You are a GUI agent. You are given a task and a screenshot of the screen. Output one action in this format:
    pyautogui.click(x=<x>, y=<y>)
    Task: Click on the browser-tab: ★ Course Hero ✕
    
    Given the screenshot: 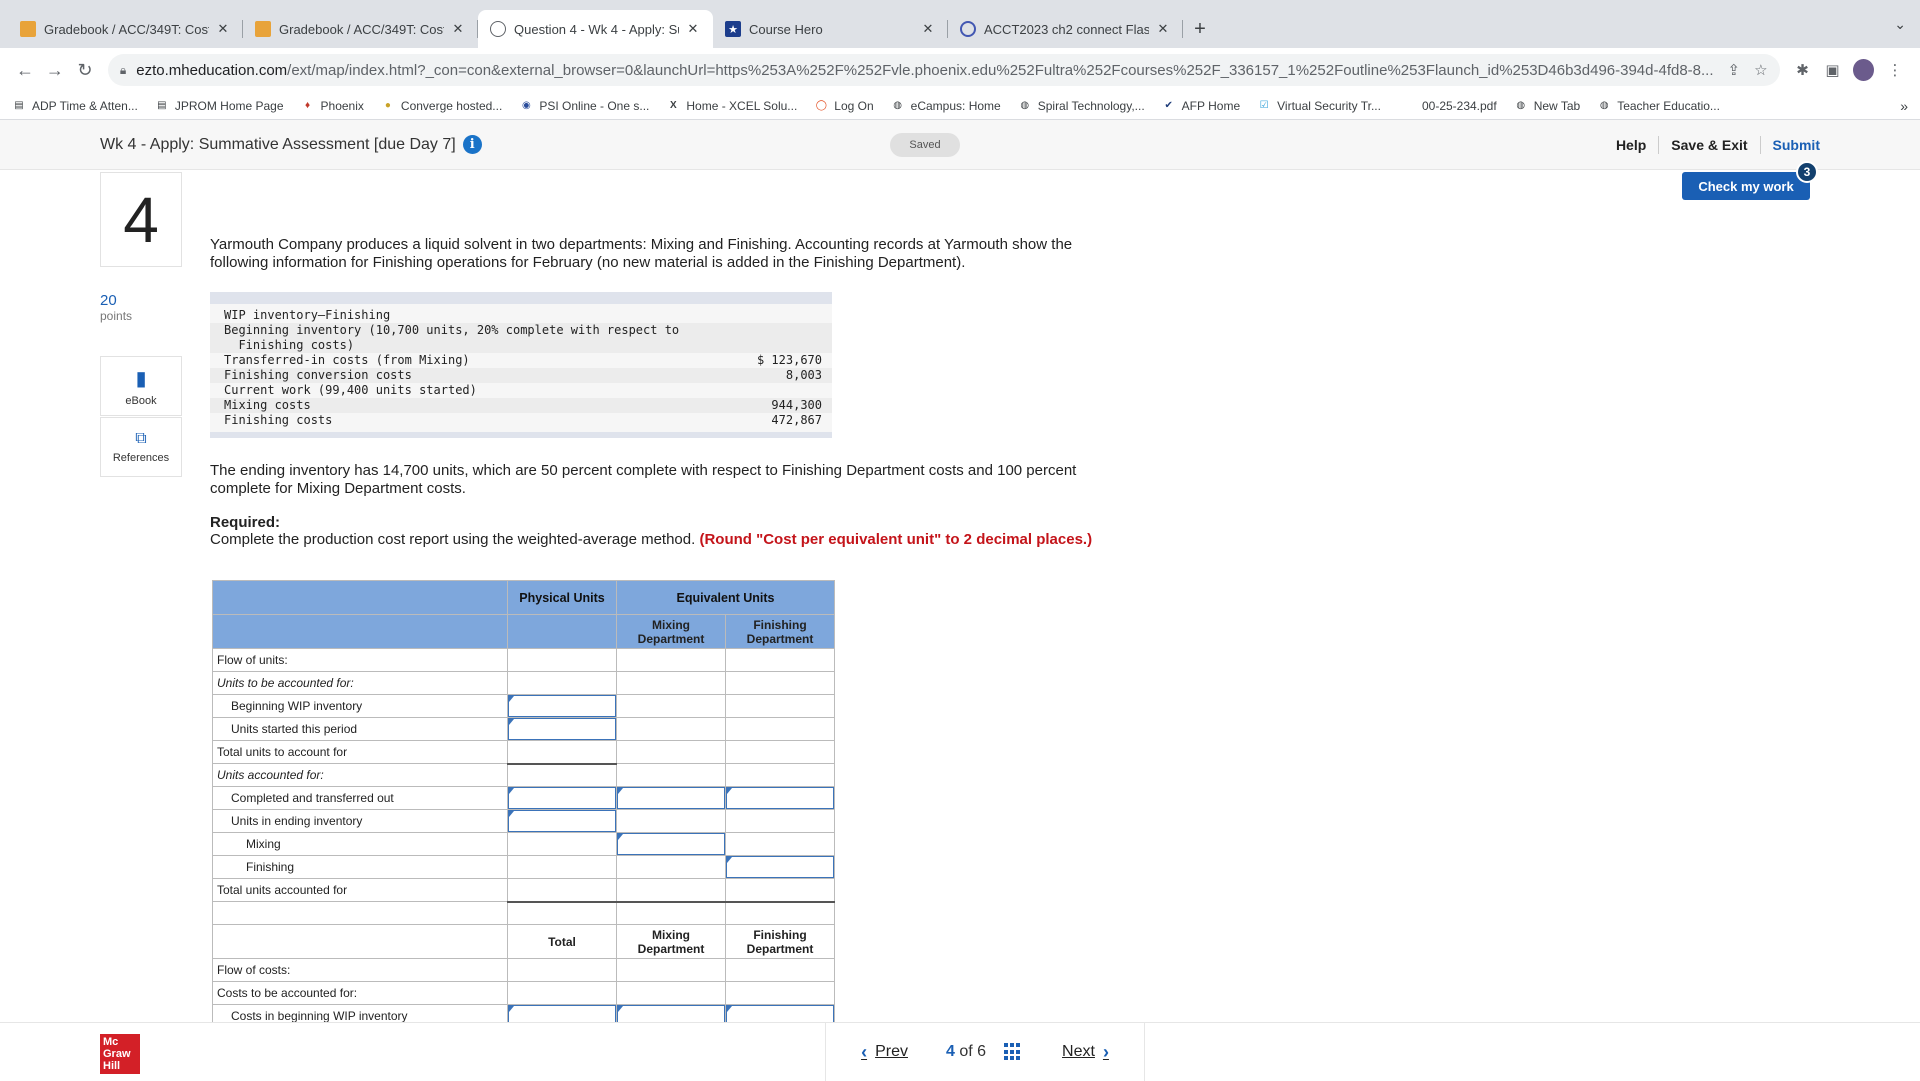 What is the action you would take?
    pyautogui.click(x=830, y=29)
    